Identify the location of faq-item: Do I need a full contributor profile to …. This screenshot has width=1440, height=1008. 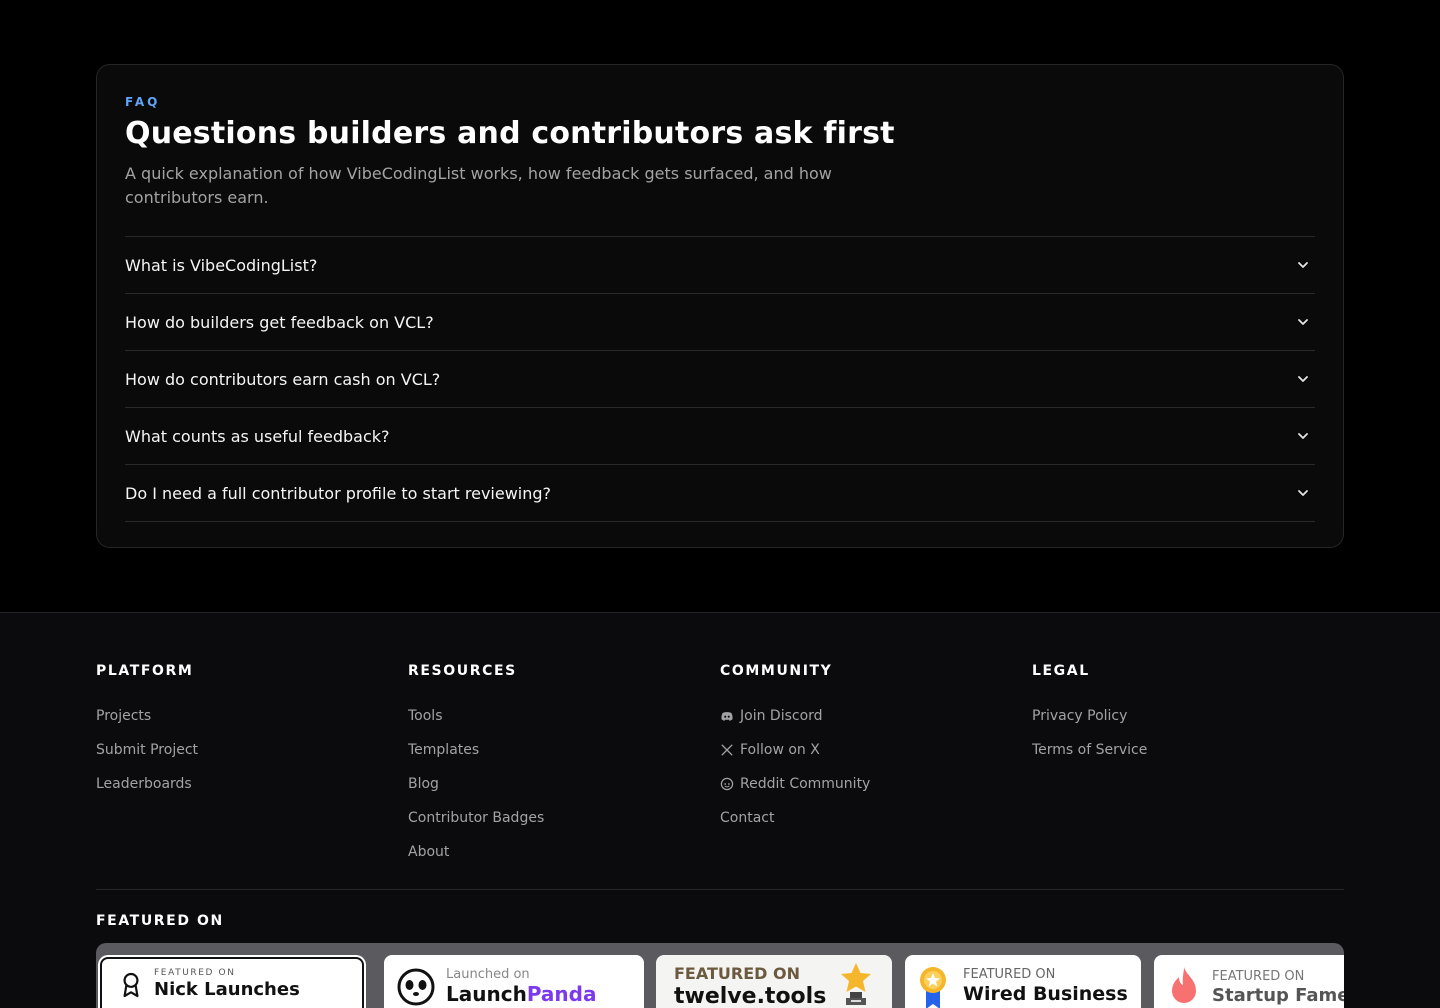
(720, 493).